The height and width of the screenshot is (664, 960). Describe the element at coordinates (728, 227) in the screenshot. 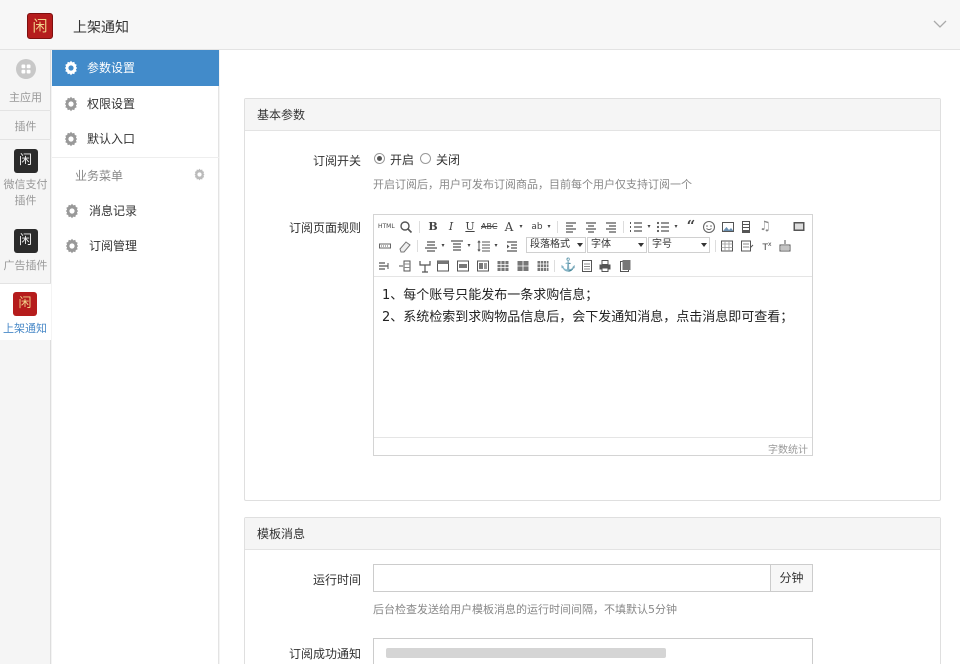

I see `image-icon` at that location.